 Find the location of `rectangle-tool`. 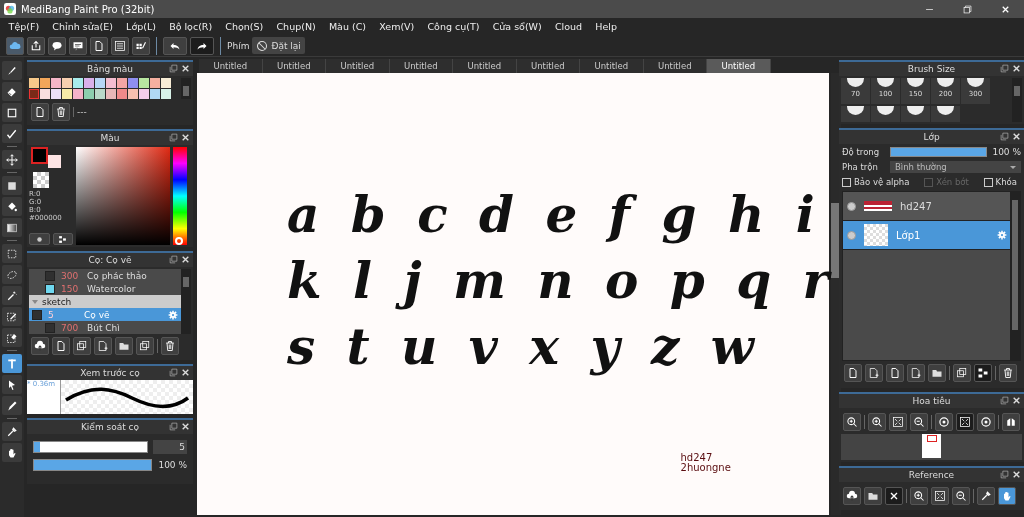

rectangle-tool is located at coordinates (12, 112).